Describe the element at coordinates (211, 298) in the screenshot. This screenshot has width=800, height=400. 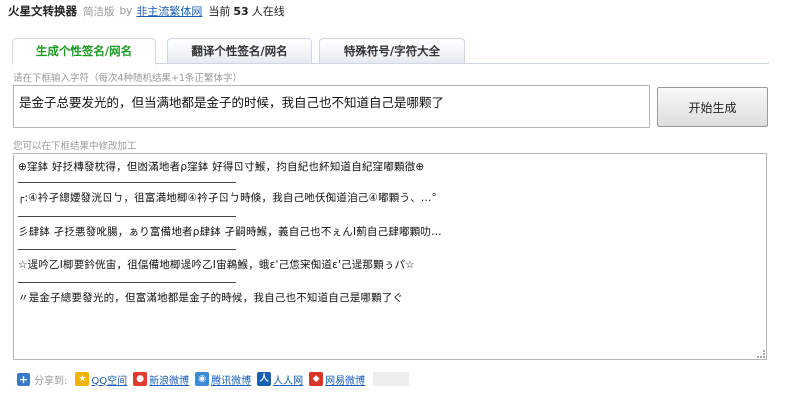
I see `result-line-5: 〃是金子總要發光的，但富滿地都是金子的時候，我自己也不知道自己是哪顆了ぐ` at that location.